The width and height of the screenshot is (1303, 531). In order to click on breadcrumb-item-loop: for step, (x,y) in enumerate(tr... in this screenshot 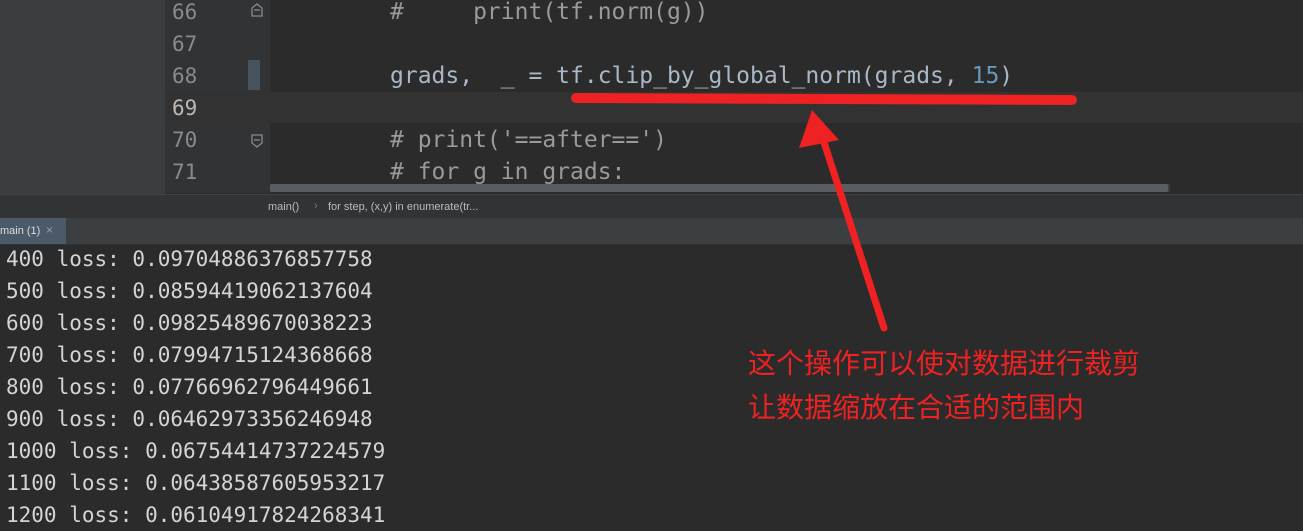, I will do `click(403, 207)`.